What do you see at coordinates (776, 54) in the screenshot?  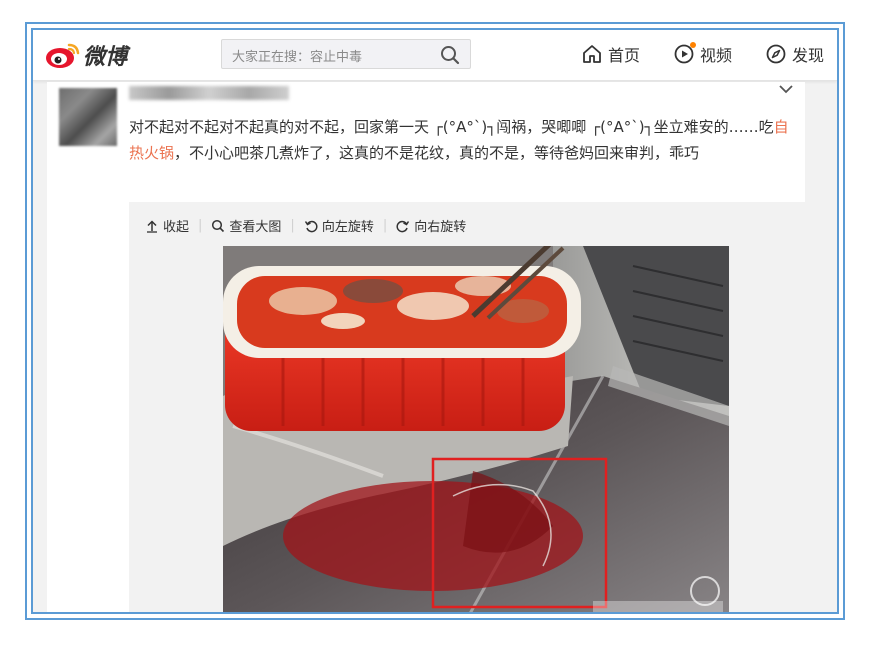 I see `compass-icon` at bounding box center [776, 54].